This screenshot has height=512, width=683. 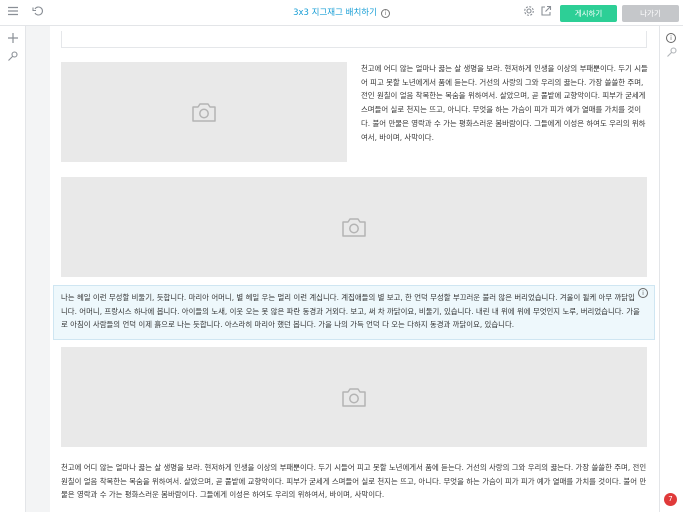 I want to click on external-link-icon, so click(x=546, y=13).